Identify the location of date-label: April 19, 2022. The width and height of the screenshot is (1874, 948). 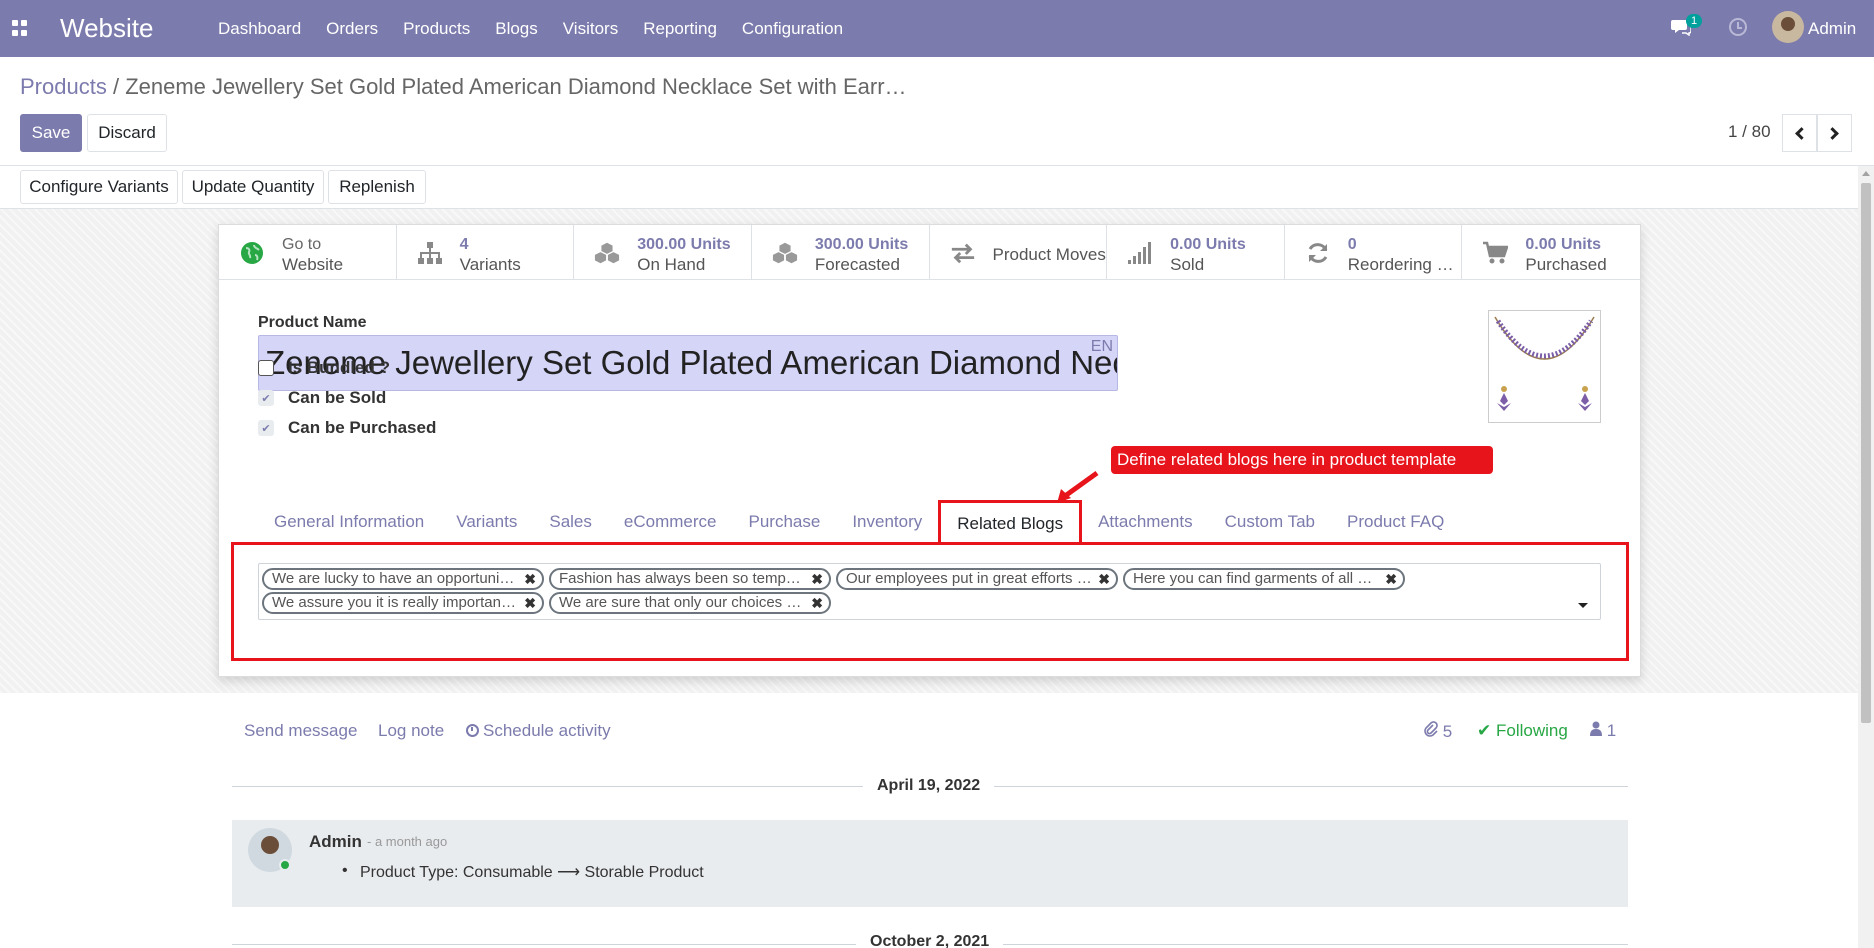
(929, 786).